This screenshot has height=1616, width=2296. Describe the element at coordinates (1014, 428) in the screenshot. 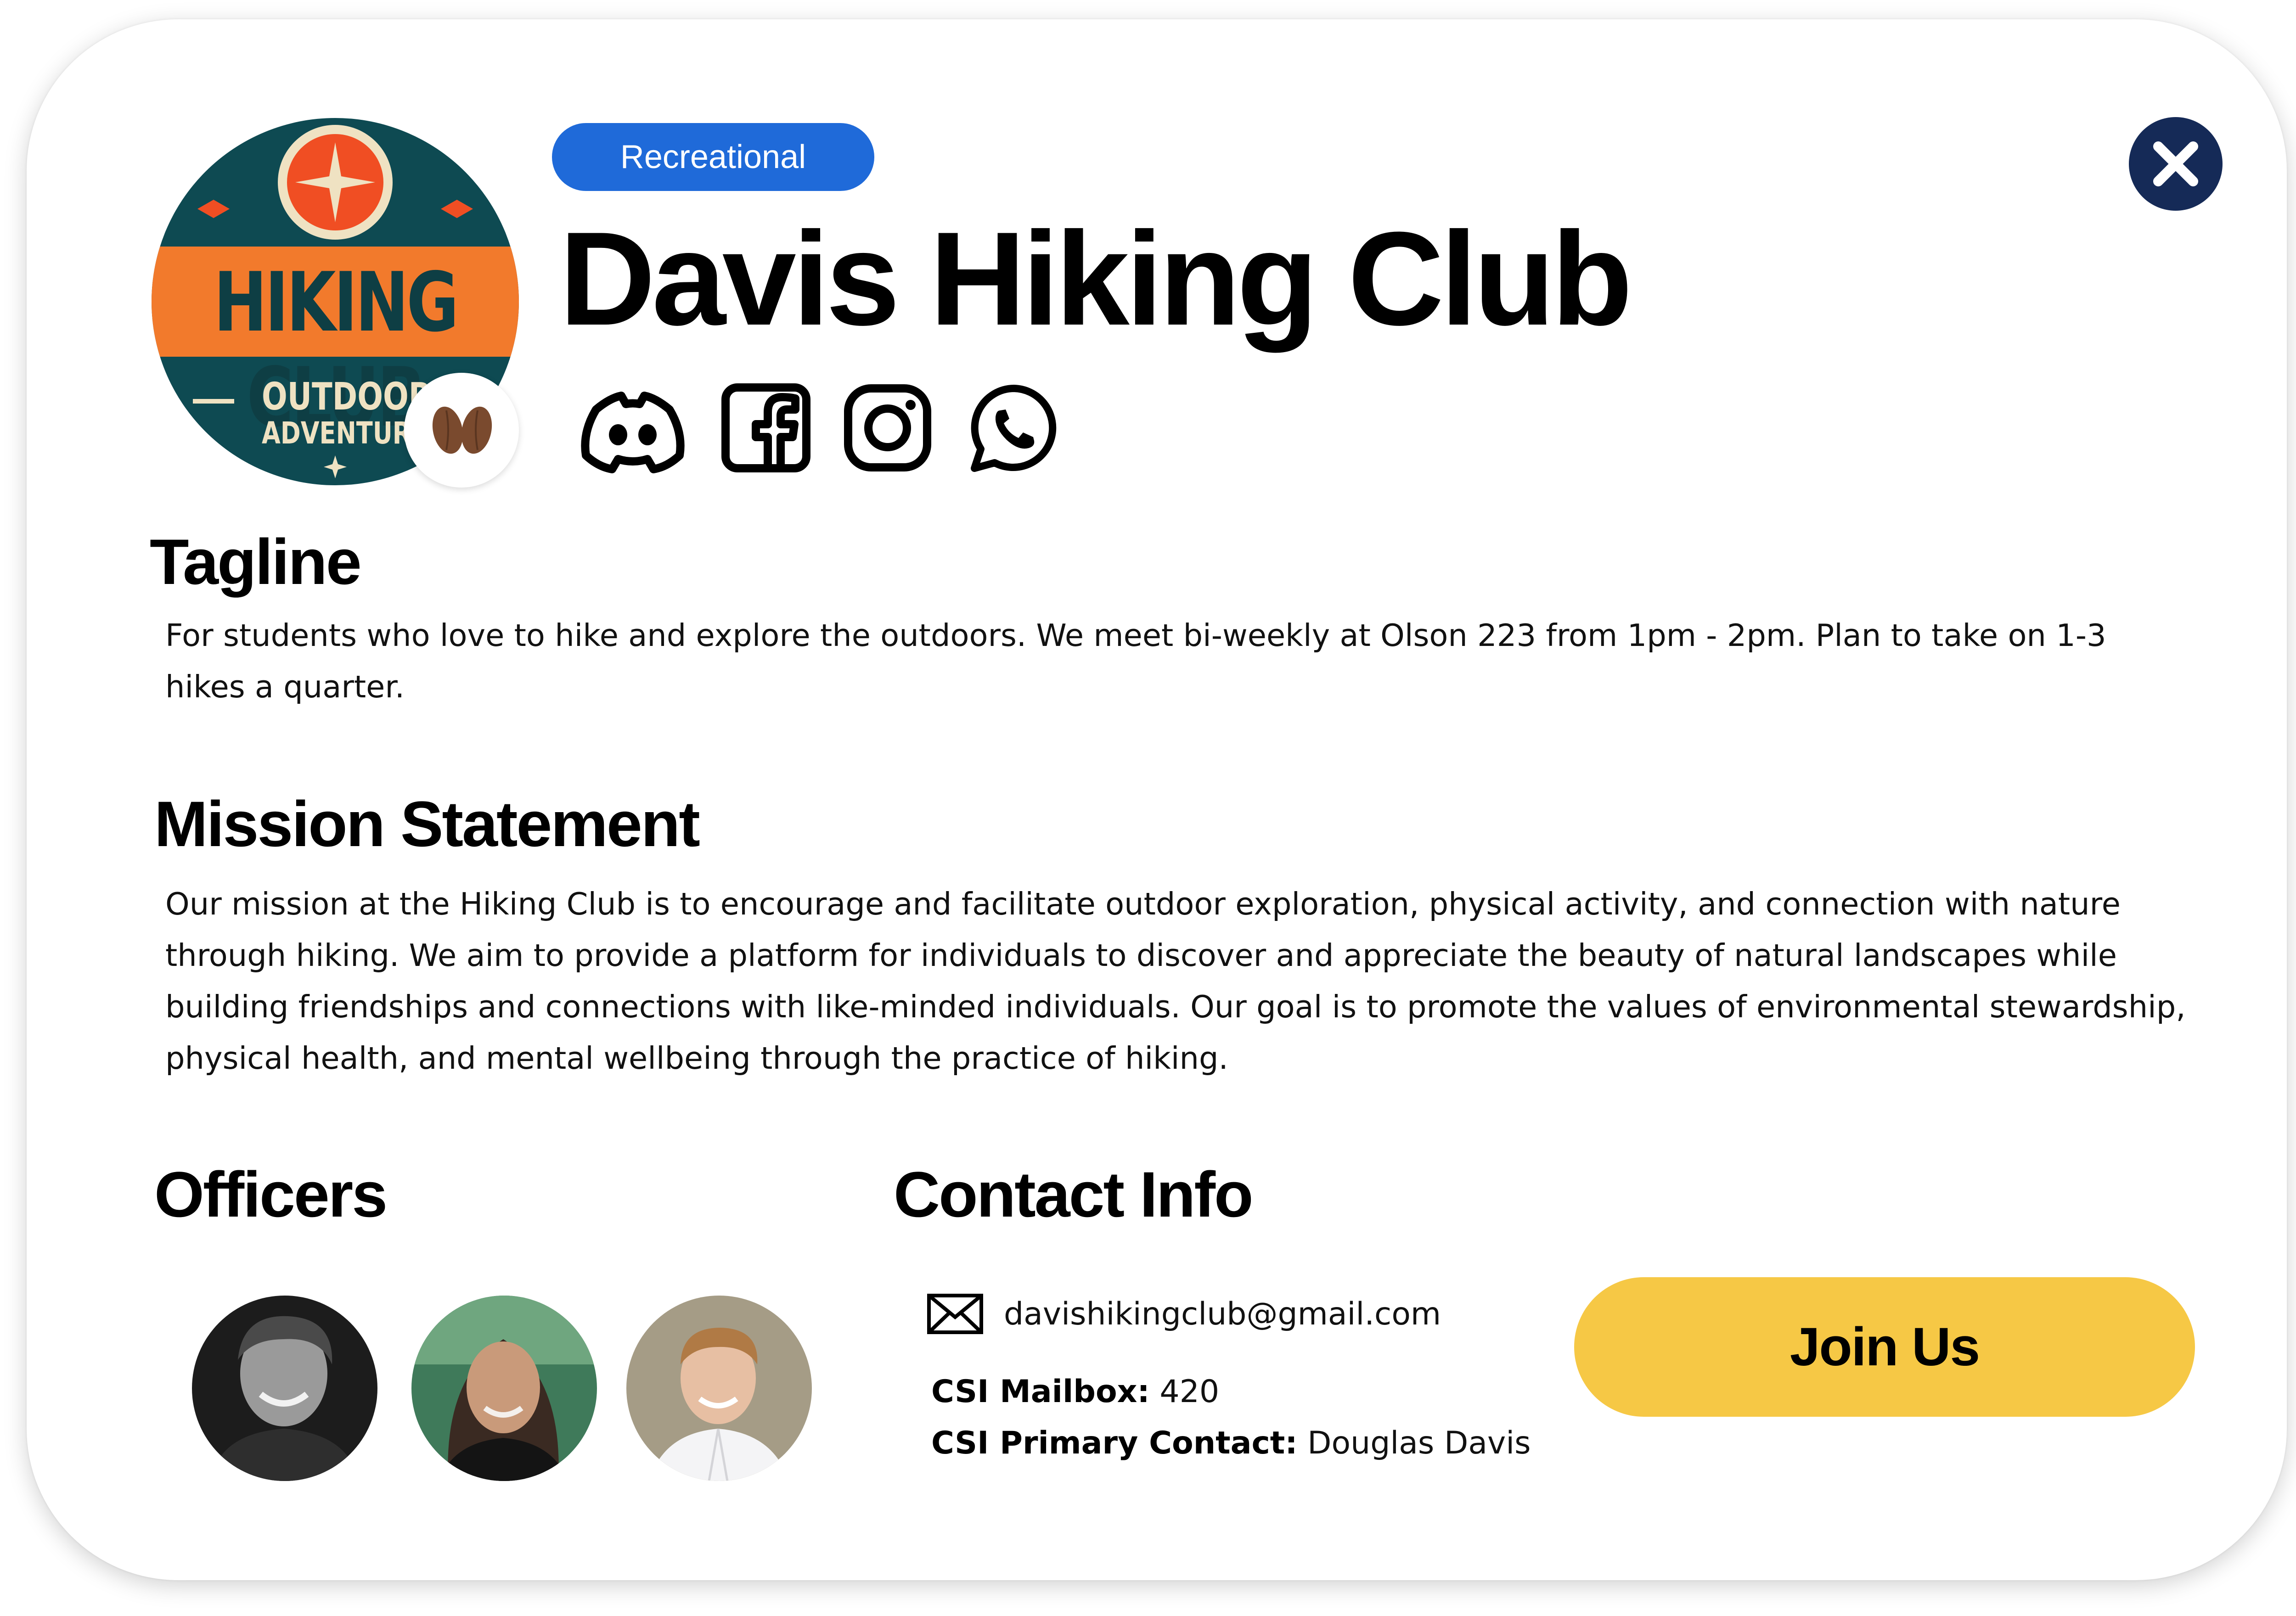

I see `whatsapp-icon` at that location.